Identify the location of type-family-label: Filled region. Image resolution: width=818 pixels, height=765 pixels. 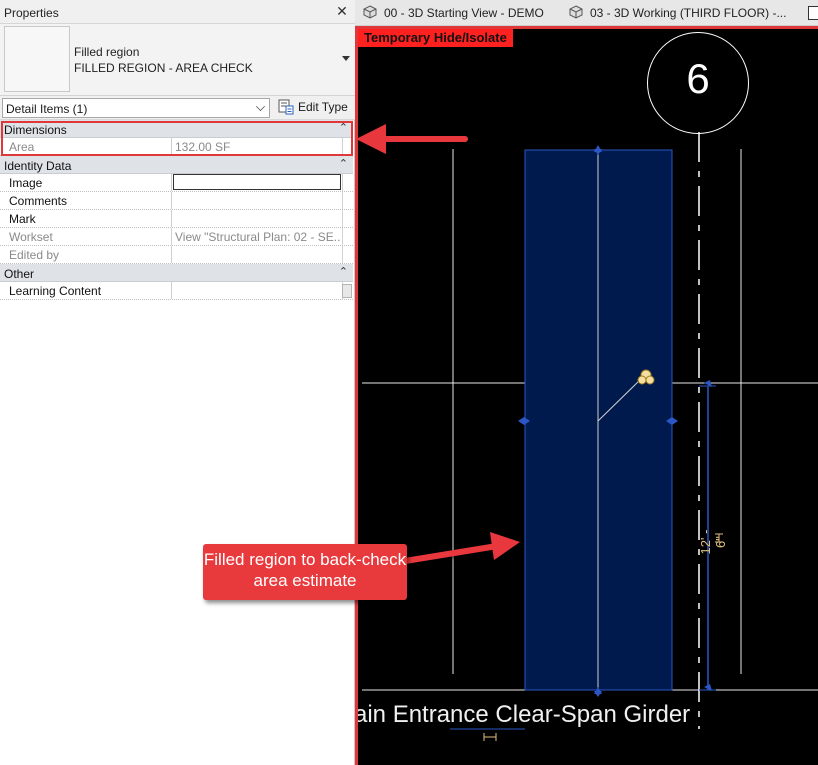
(107, 52).